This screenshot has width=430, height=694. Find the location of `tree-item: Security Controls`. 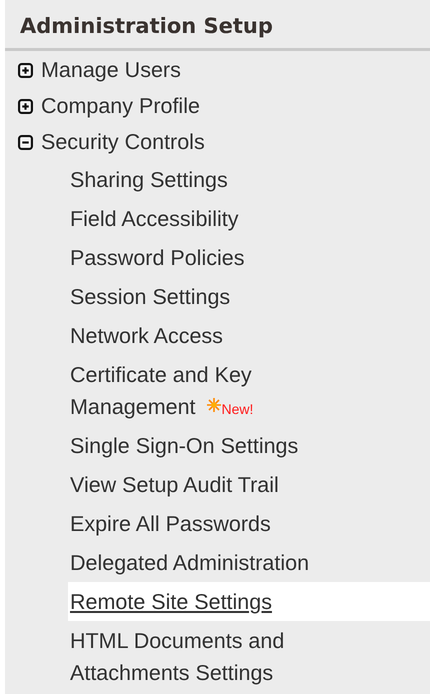

tree-item: Security Controls is located at coordinates (123, 142).